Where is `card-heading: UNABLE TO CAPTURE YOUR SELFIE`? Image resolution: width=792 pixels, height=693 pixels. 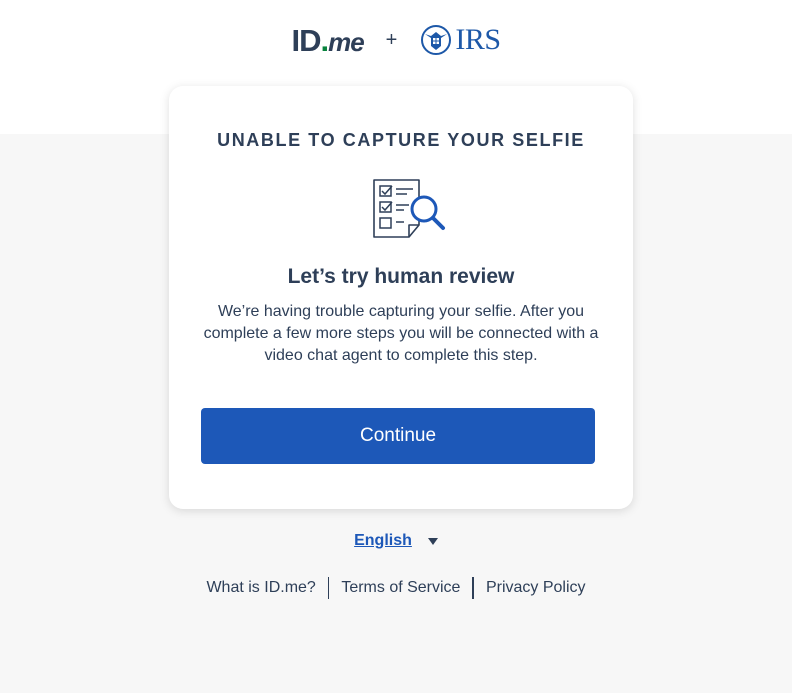 card-heading: UNABLE TO CAPTURE YOUR SELFIE is located at coordinates (401, 140).